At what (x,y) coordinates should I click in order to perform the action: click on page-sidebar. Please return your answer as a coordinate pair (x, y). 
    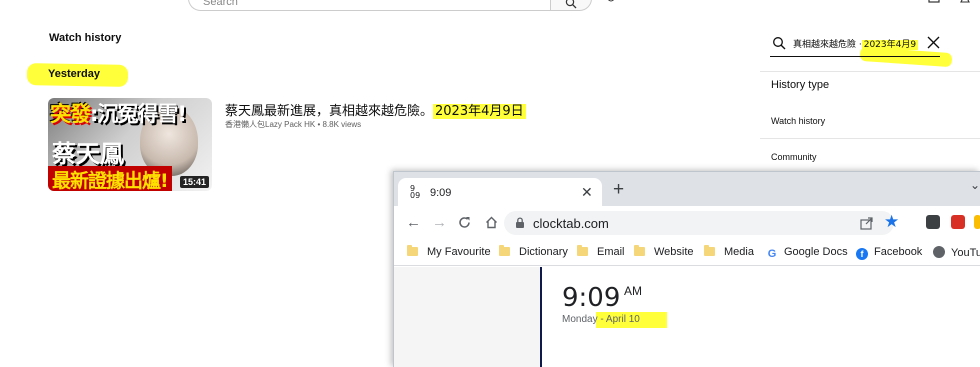
    Looking at the image, I should click on (468, 317).